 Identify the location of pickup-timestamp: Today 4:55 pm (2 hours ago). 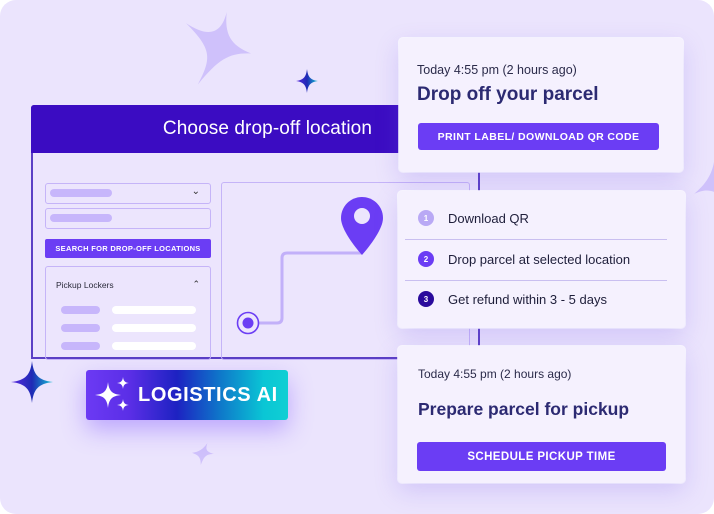
(495, 374).